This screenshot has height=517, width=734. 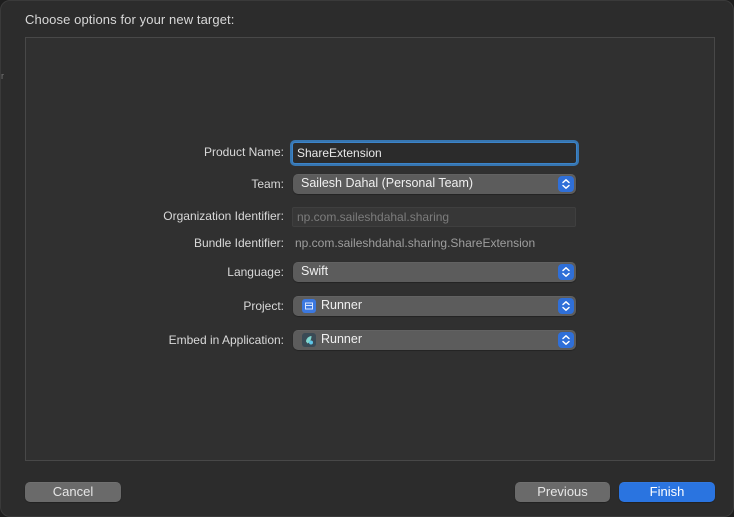 What do you see at coordinates (309, 306) in the screenshot?
I see `xcode-project-icon` at bounding box center [309, 306].